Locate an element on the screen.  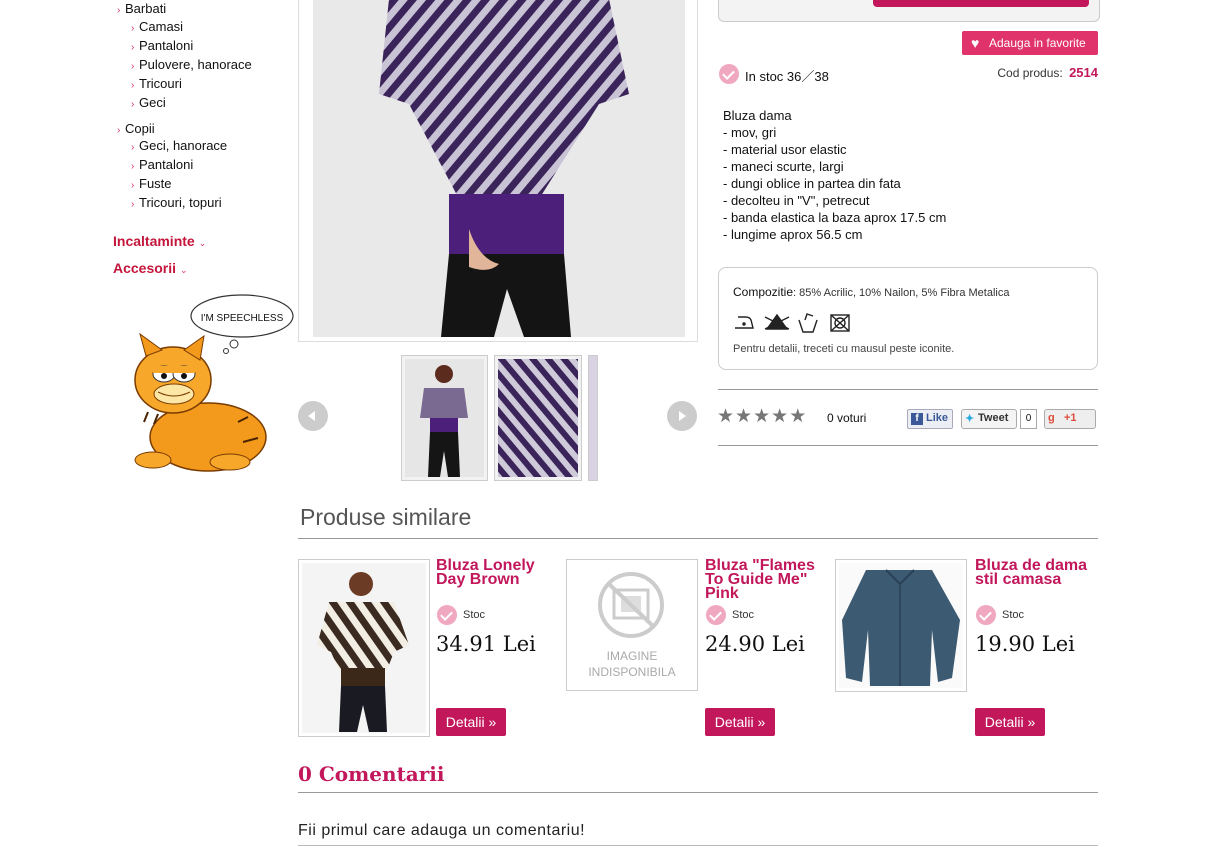
gallery-prev-button is located at coordinates (313, 416).